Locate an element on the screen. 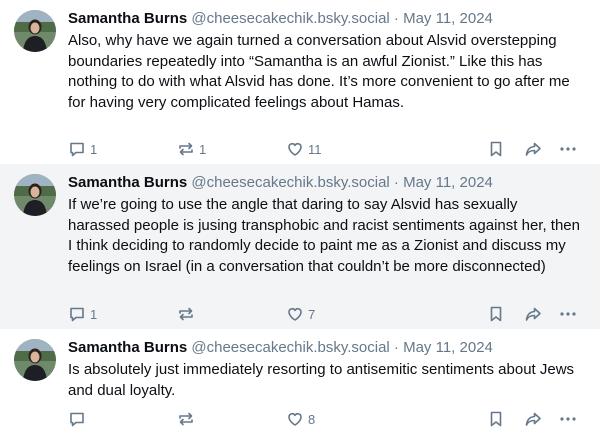 Image resolution: width=600 pixels, height=441 pixels. like-count: 8 is located at coordinates (312, 419).